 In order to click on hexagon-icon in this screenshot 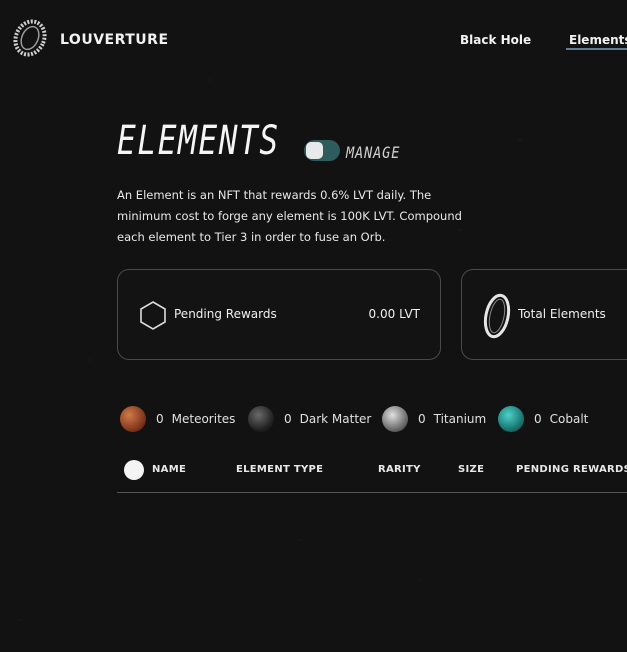, I will do `click(153, 315)`.